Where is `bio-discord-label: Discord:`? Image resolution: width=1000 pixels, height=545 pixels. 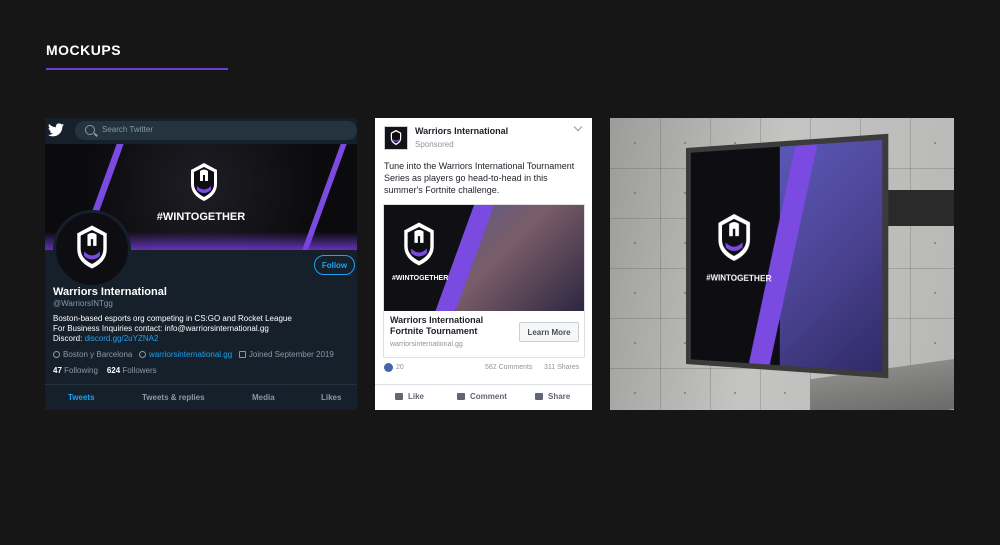 bio-discord-label: Discord: is located at coordinates (68, 338).